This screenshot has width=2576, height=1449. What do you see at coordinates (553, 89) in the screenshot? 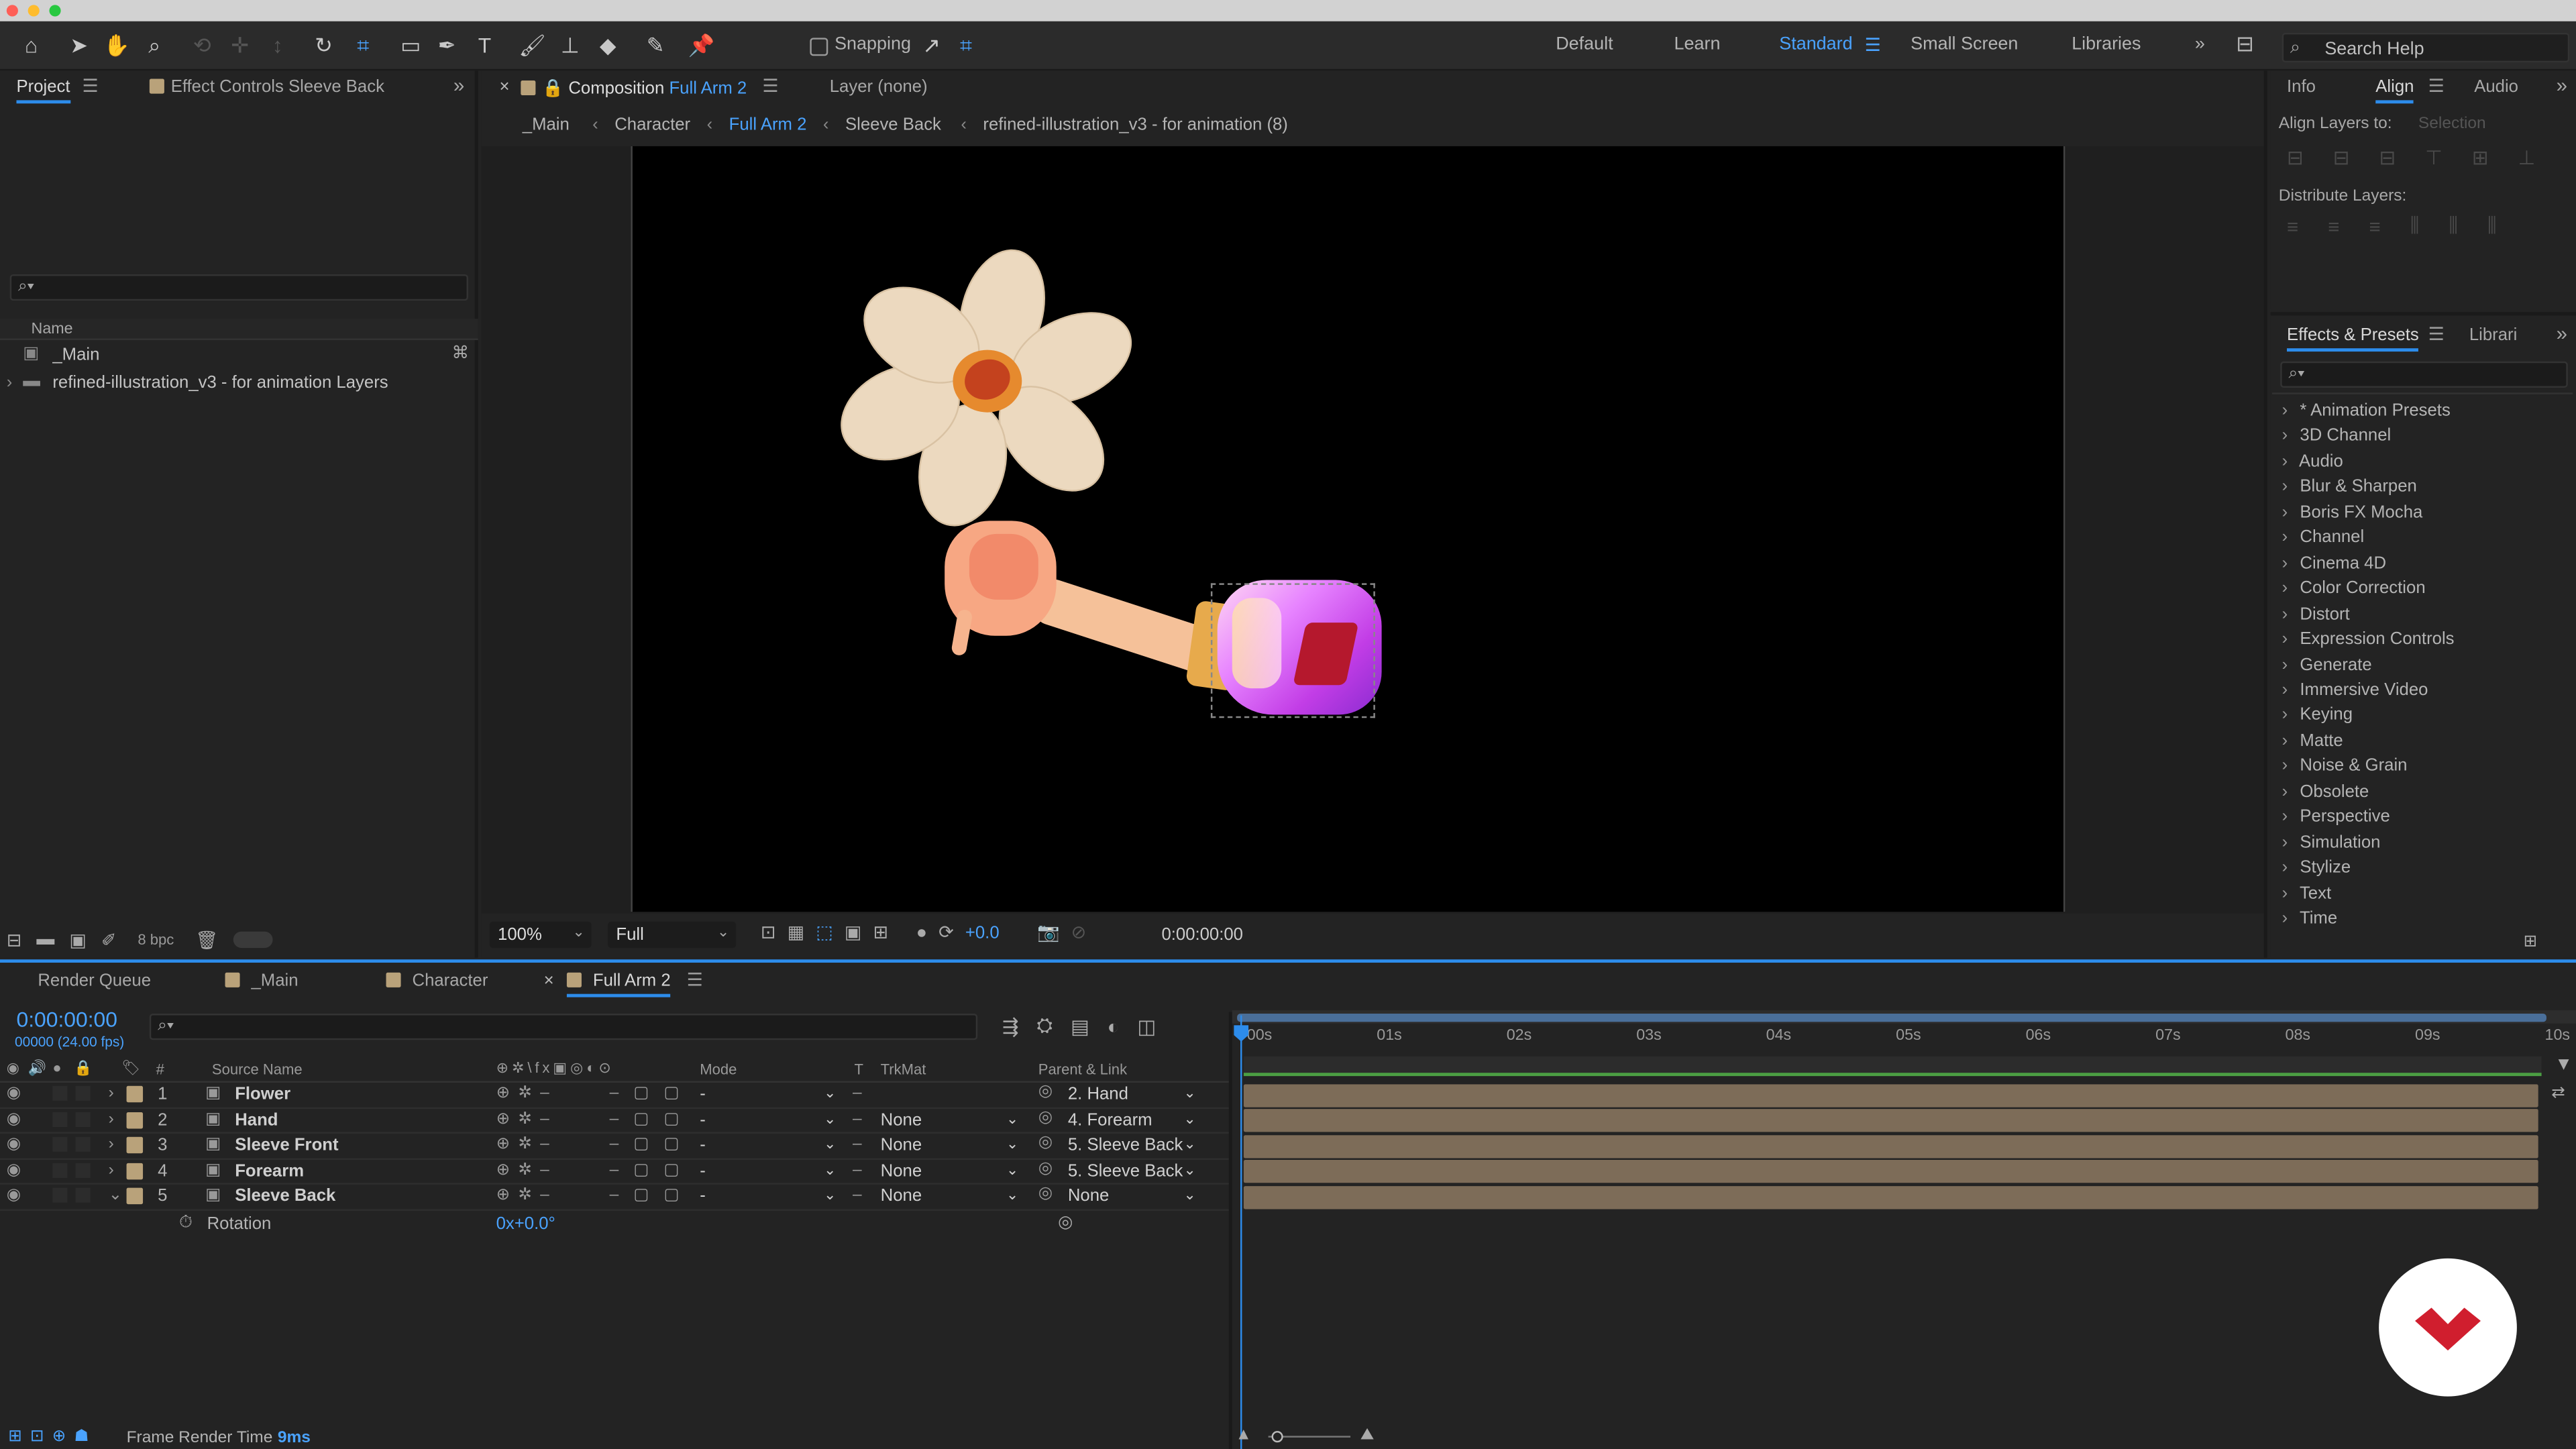
I see `lock-icon: 🔒` at bounding box center [553, 89].